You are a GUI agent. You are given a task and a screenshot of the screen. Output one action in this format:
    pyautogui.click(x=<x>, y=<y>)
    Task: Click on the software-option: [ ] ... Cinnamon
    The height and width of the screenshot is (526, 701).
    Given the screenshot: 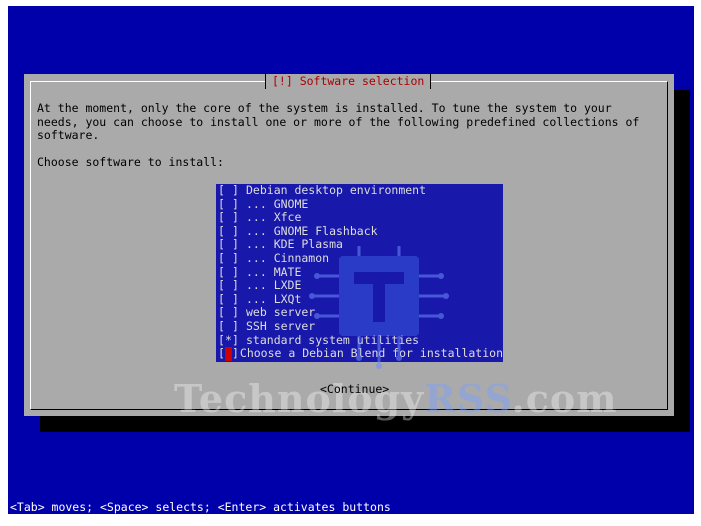 What is the action you would take?
    pyautogui.click(x=359, y=258)
    